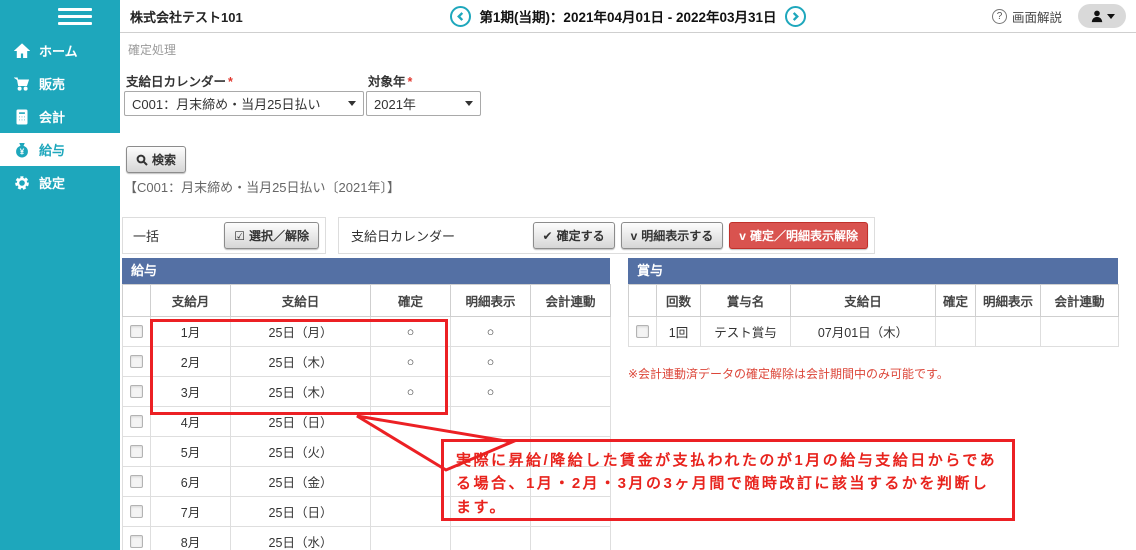 Image resolution: width=1136 pixels, height=550 pixels. Describe the element at coordinates (423, 103) in the screenshot. I see `year-select: 2021年` at that location.